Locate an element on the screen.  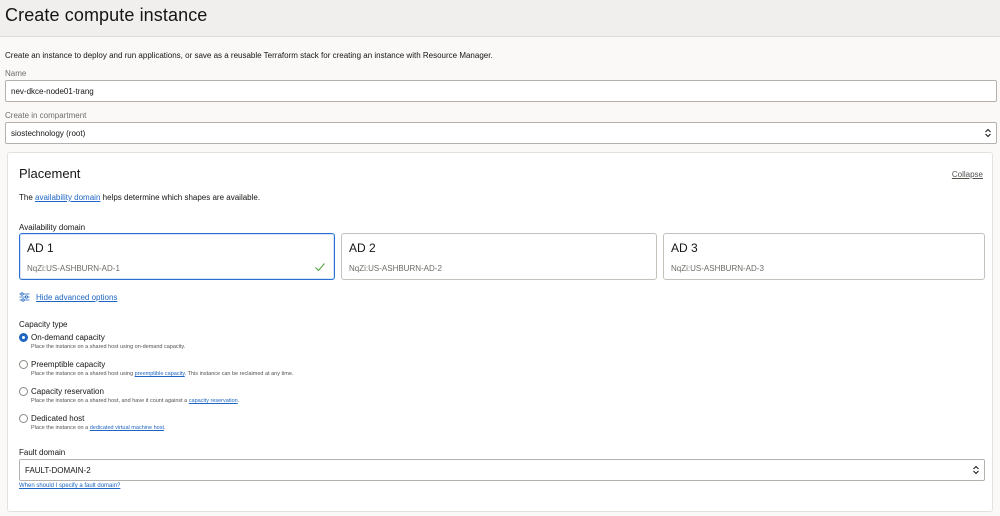
preemptible-capacity-link: preemptible capacity is located at coordinates (160, 374).